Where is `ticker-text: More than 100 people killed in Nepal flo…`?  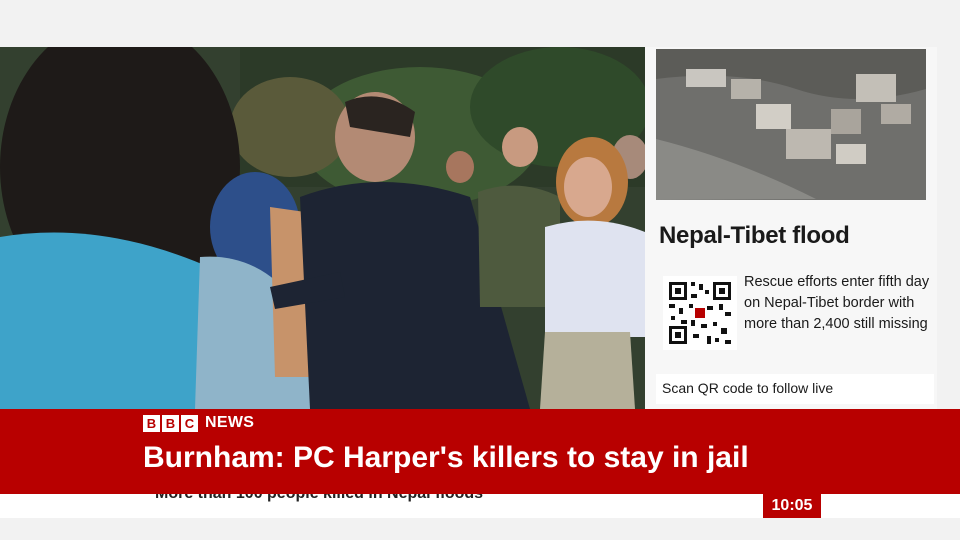 ticker-text: More than 100 people killed in Nepal flo… is located at coordinates (319, 498).